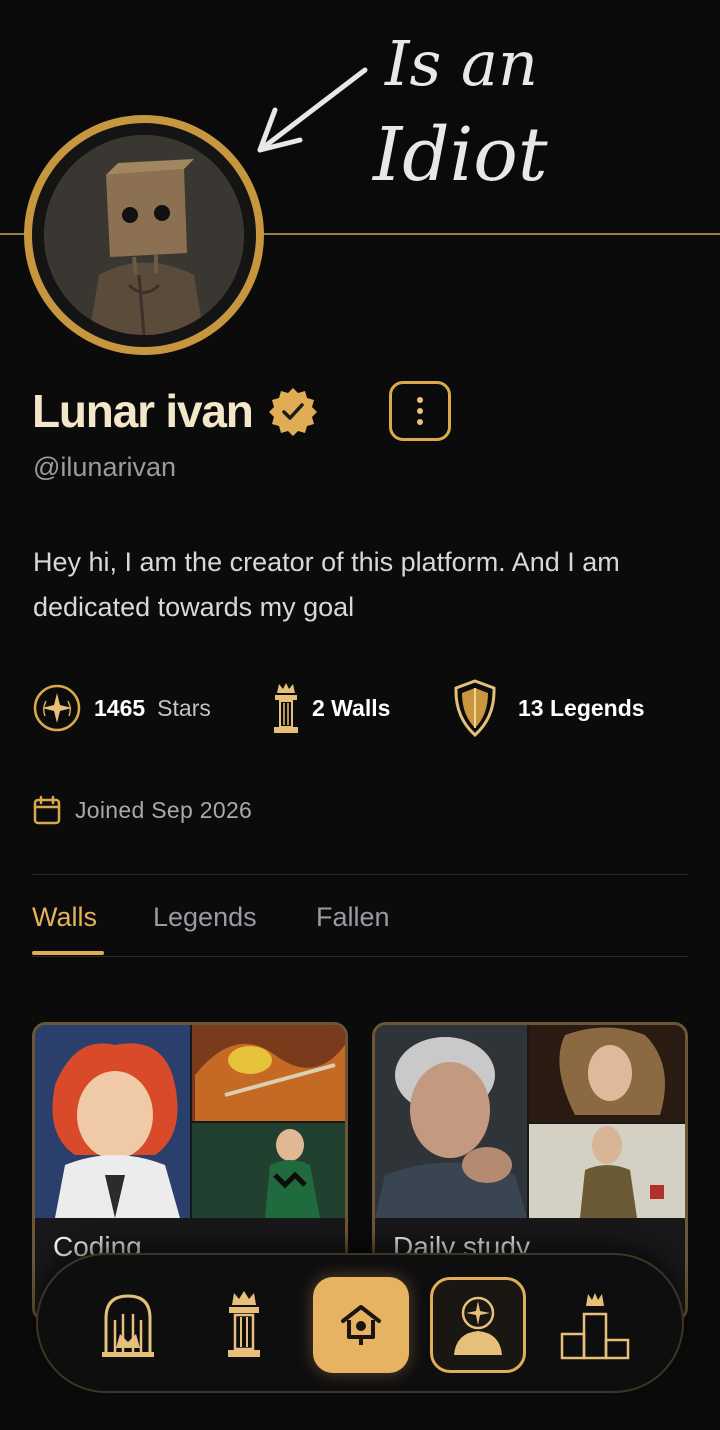  I want to click on joined-text: Joined Sep 2026, so click(164, 809).